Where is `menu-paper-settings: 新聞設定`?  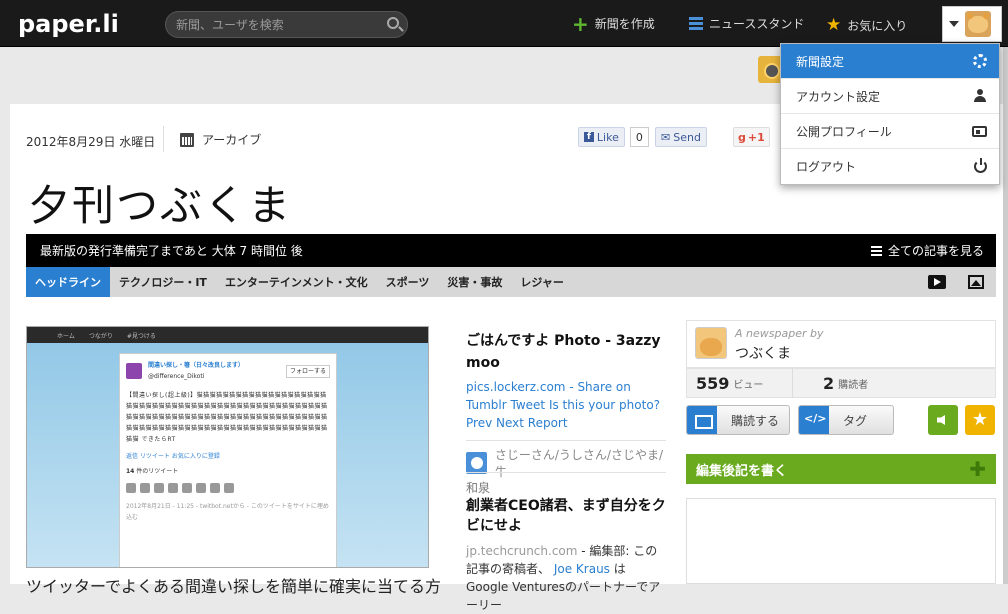 menu-paper-settings: 新聞設定 is located at coordinates (890, 61).